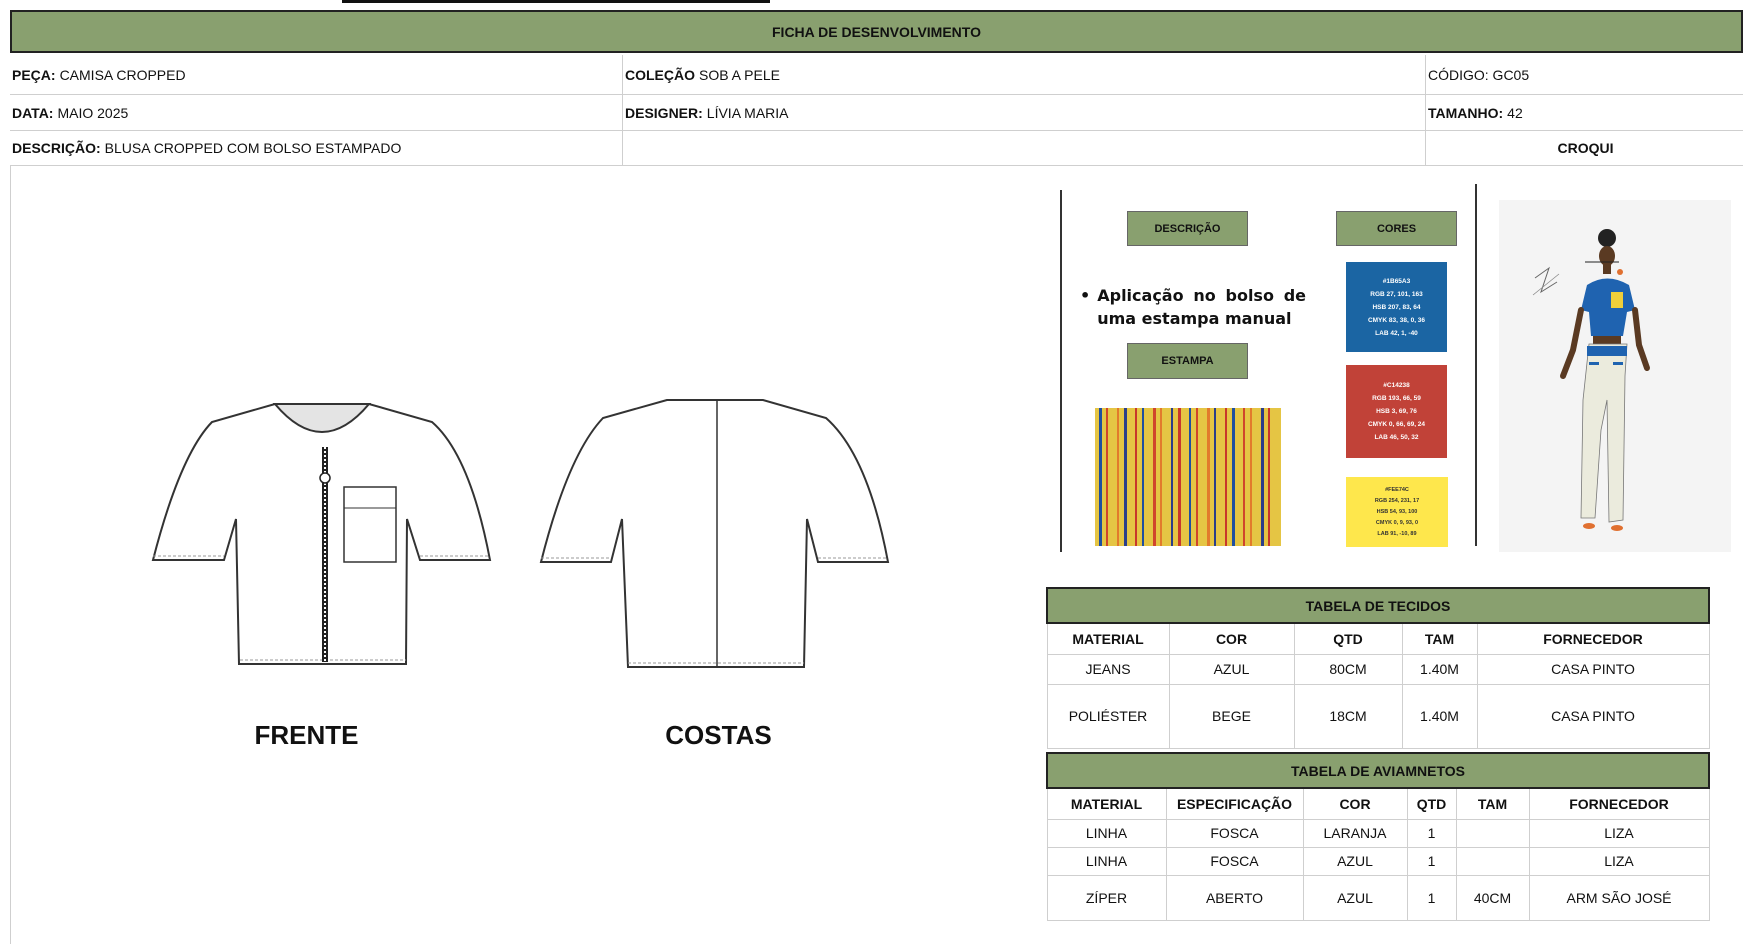 The width and height of the screenshot is (1743, 944). What do you see at coordinates (1061, 371) in the screenshot?
I see `panel-divider-left` at bounding box center [1061, 371].